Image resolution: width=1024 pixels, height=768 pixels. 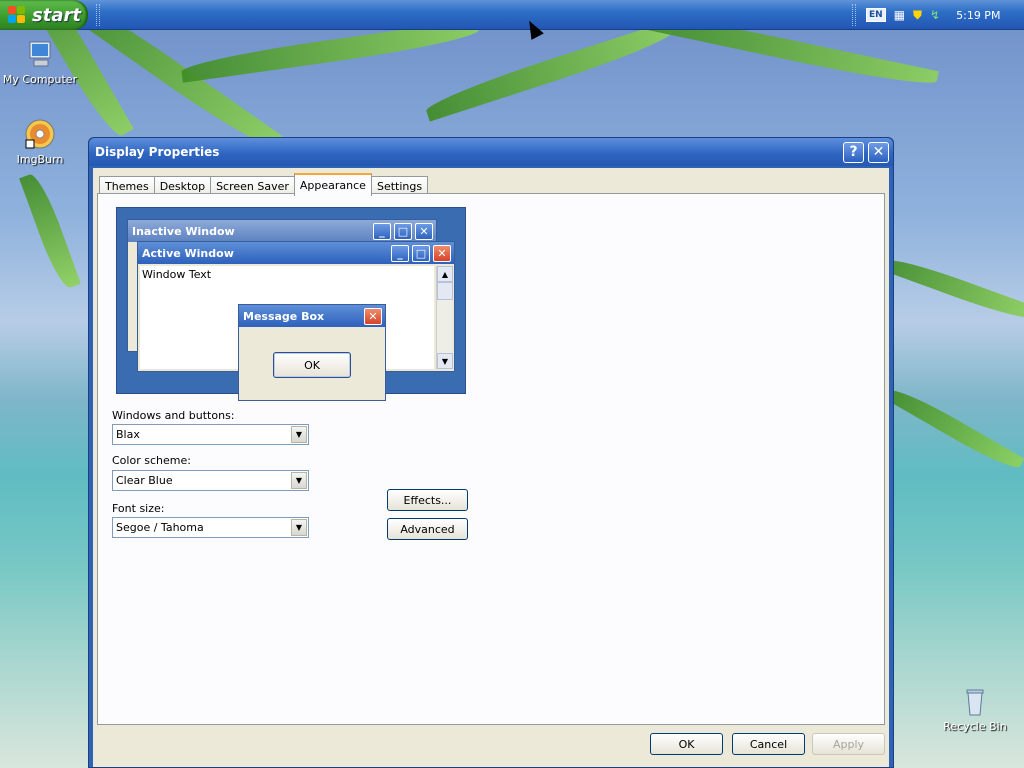 I want to click on taskbar-grip, so click(x=98, y=15).